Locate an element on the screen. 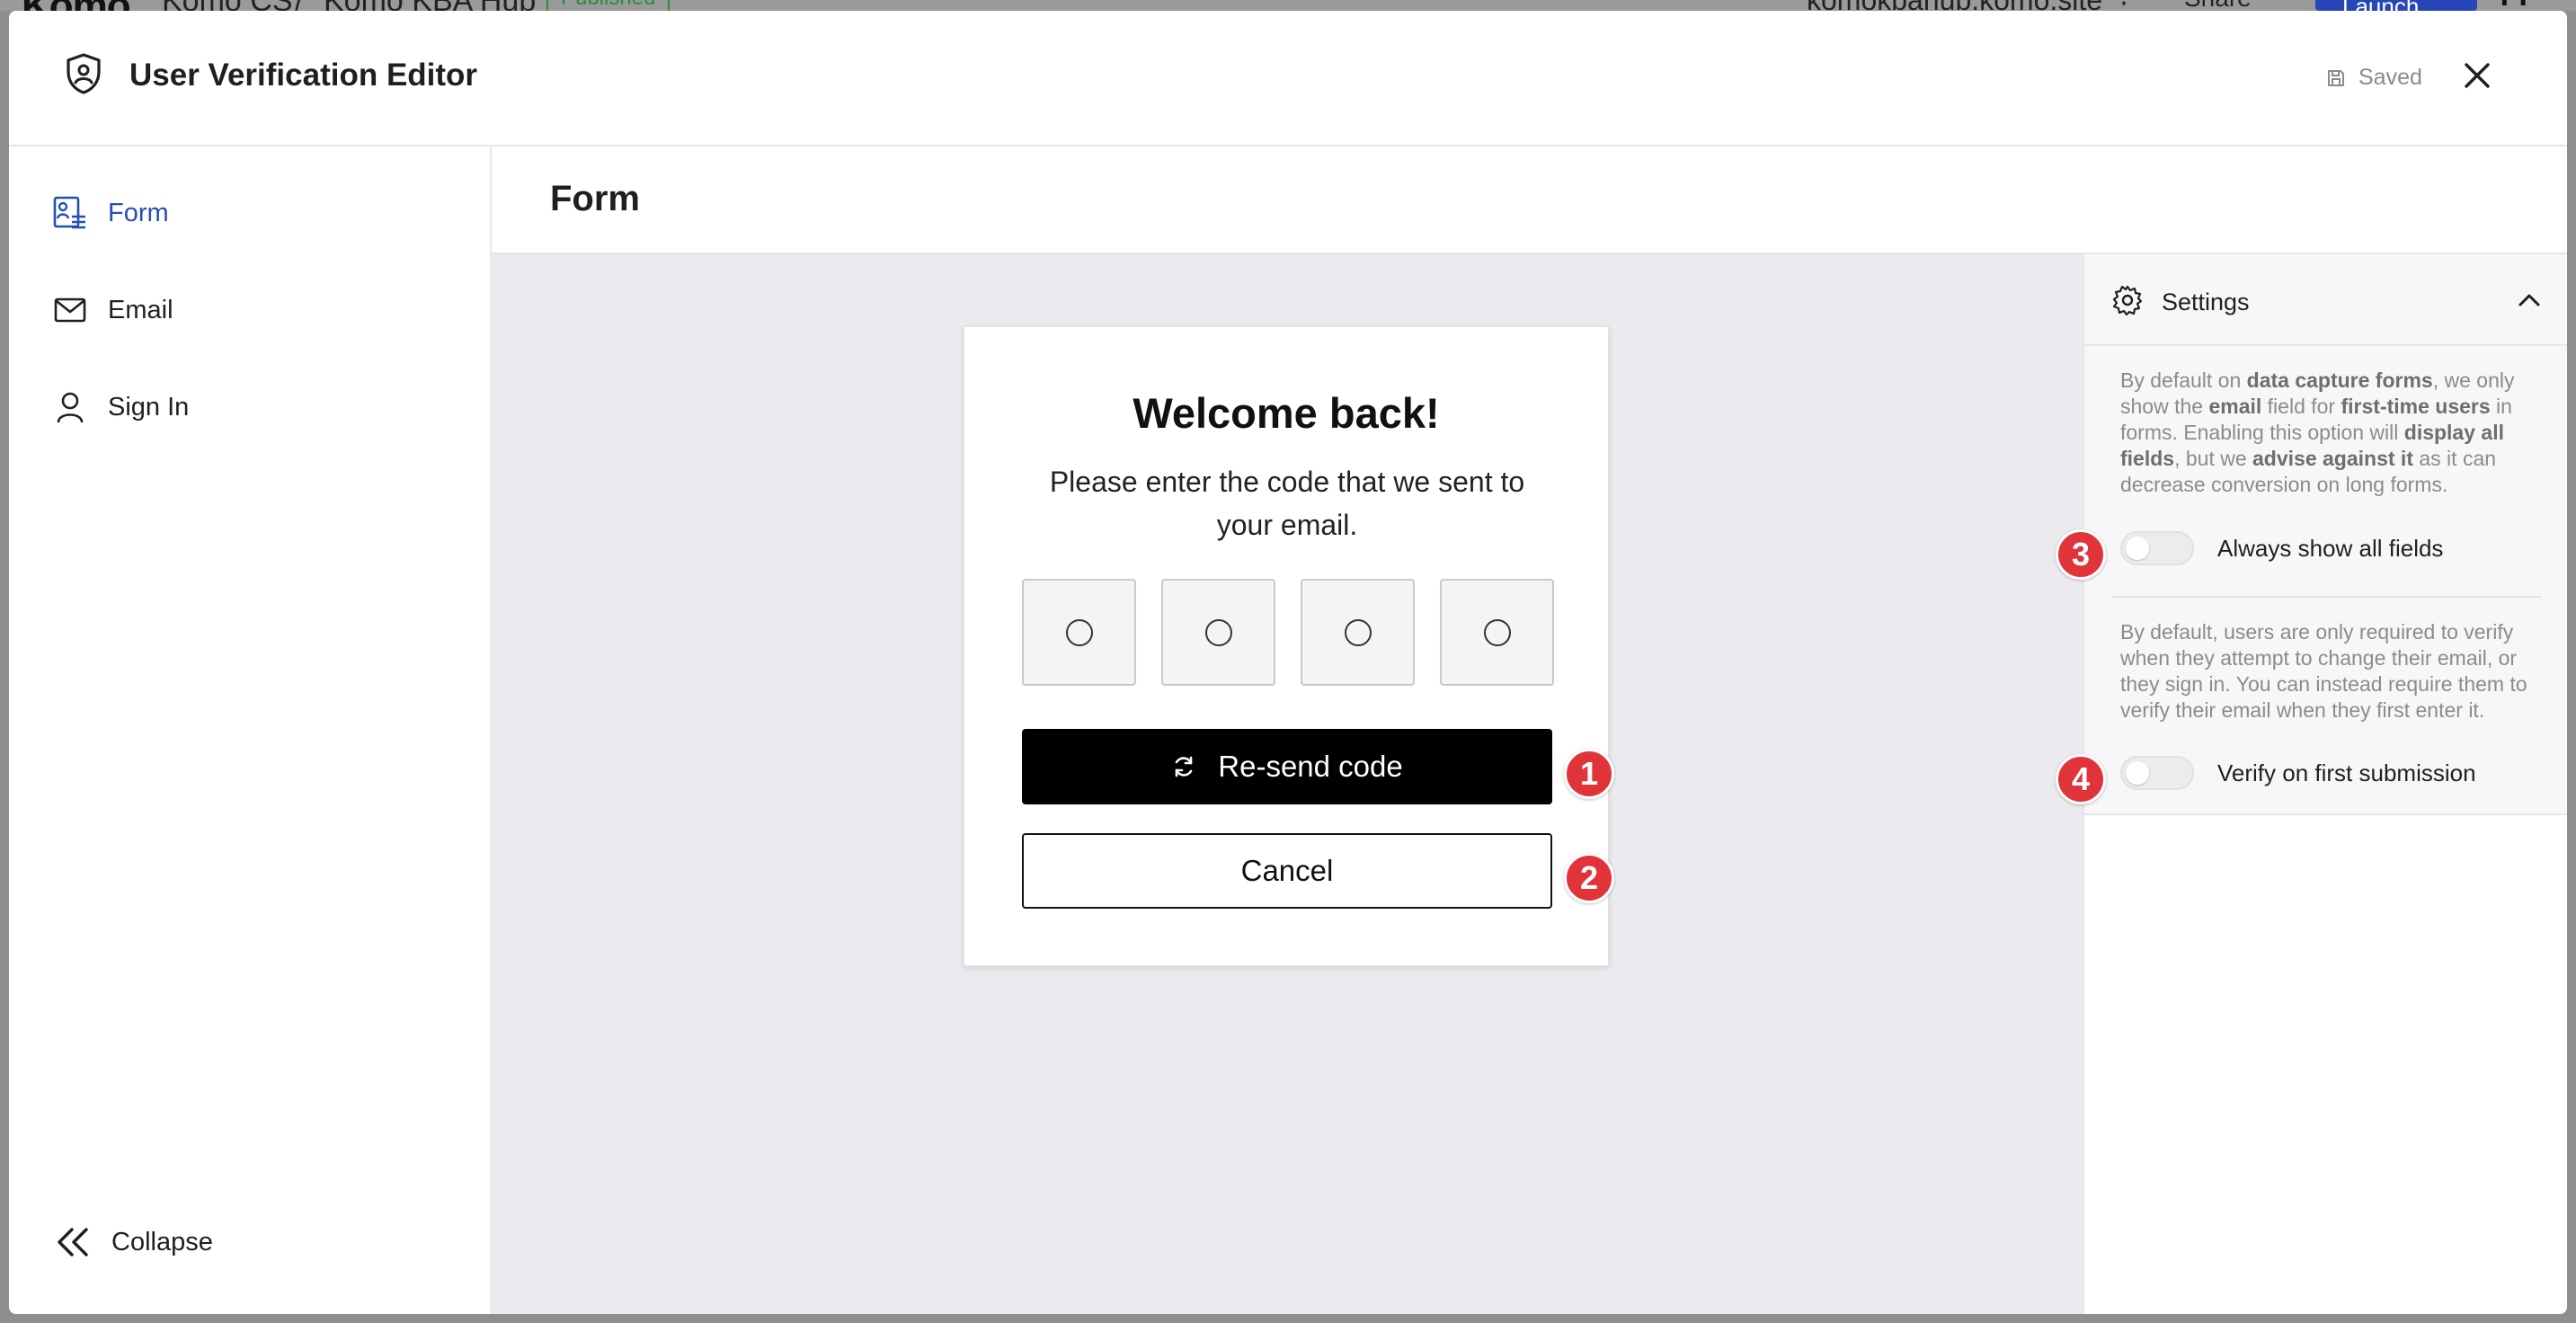 Image resolution: width=2576 pixels, height=1323 pixels. setting-row-verify-first: Verify on first submission is located at coordinates (2298, 773).